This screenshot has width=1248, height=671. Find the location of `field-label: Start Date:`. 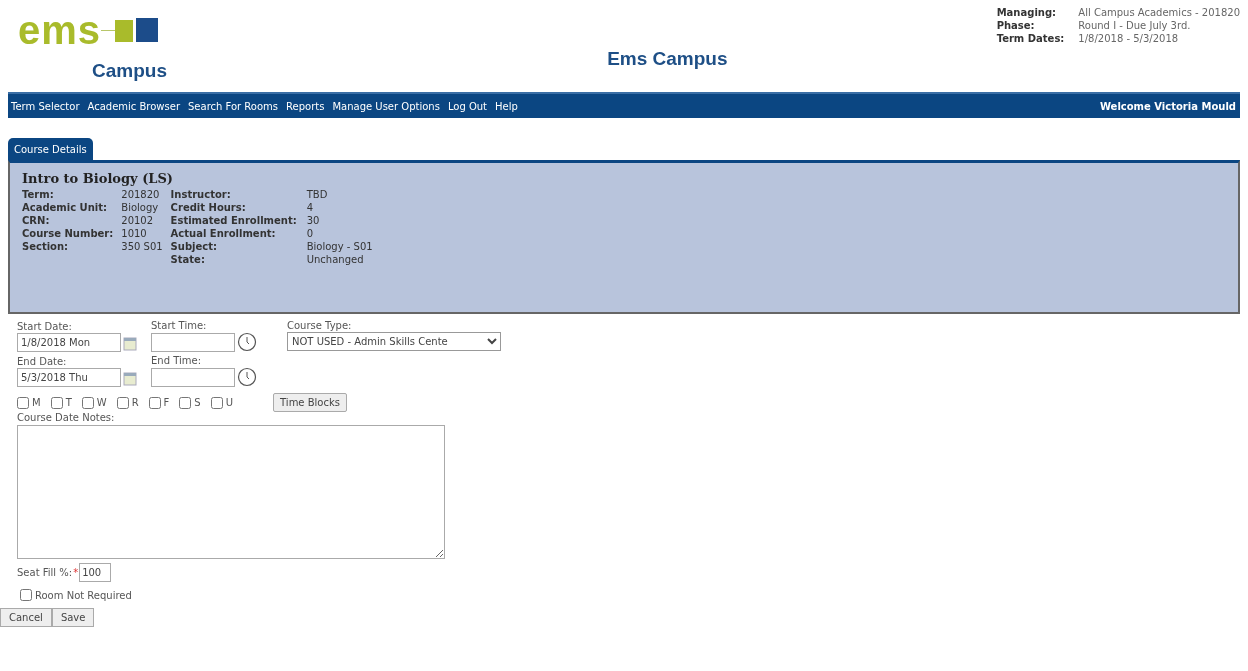

field-label: Start Date: is located at coordinates (45, 326).